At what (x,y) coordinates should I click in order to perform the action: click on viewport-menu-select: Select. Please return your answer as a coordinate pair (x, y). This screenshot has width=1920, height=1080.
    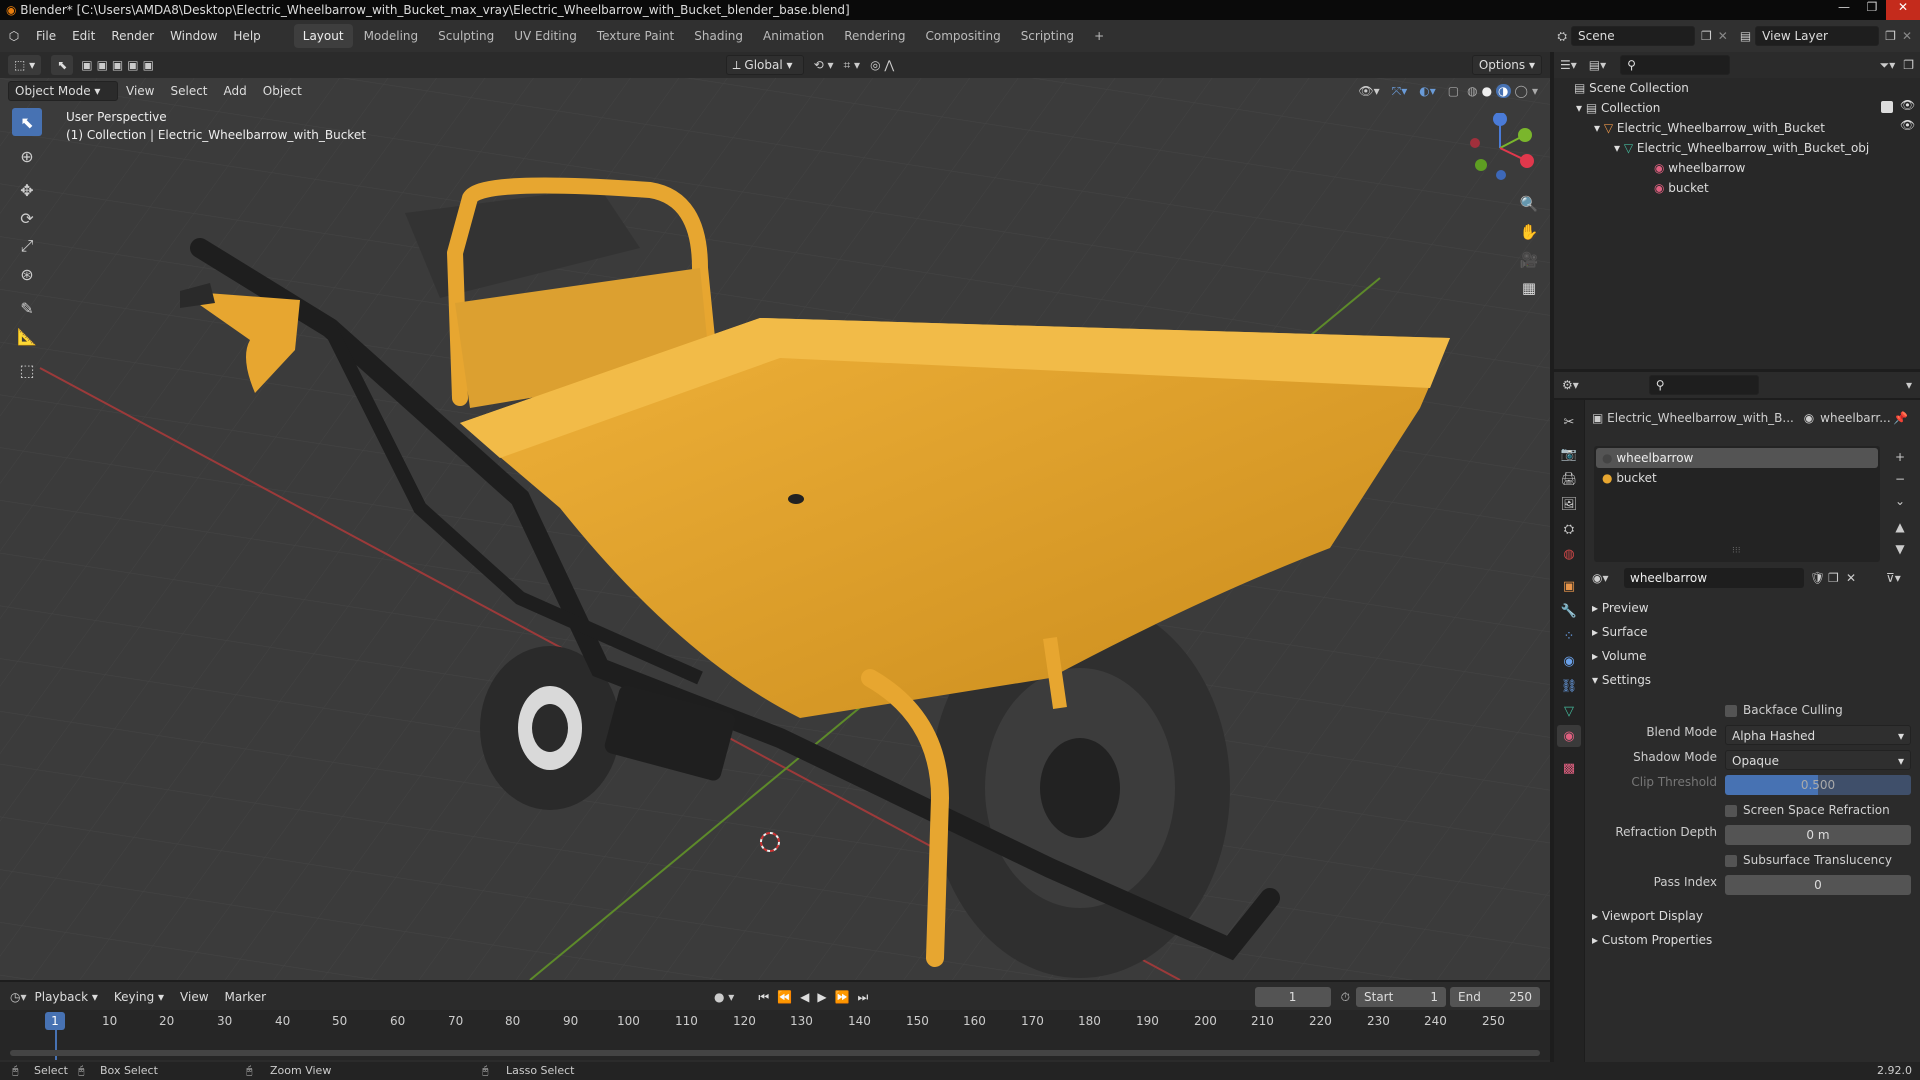
    Looking at the image, I should click on (188, 91).